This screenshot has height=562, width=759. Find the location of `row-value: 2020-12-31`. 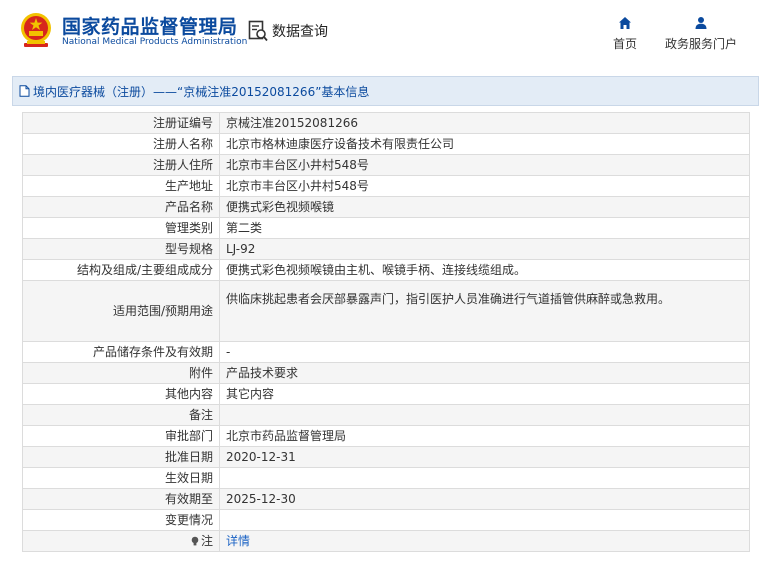

row-value: 2020-12-31 is located at coordinates (484, 457).